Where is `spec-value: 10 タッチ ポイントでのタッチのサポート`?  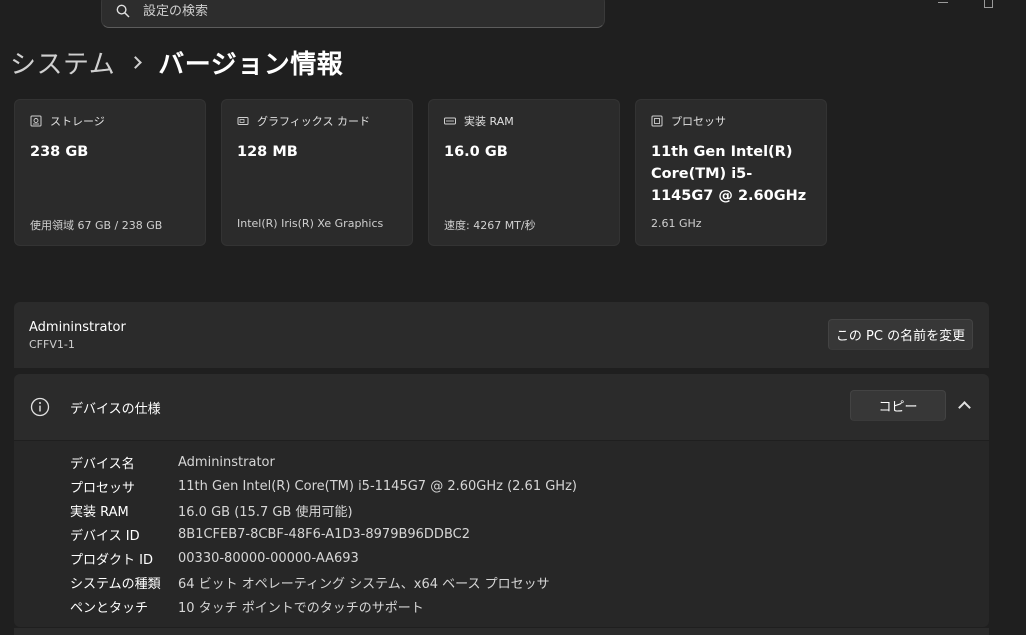 spec-value: 10 タッチ ポイントでのタッチのサポート is located at coordinates (301, 608).